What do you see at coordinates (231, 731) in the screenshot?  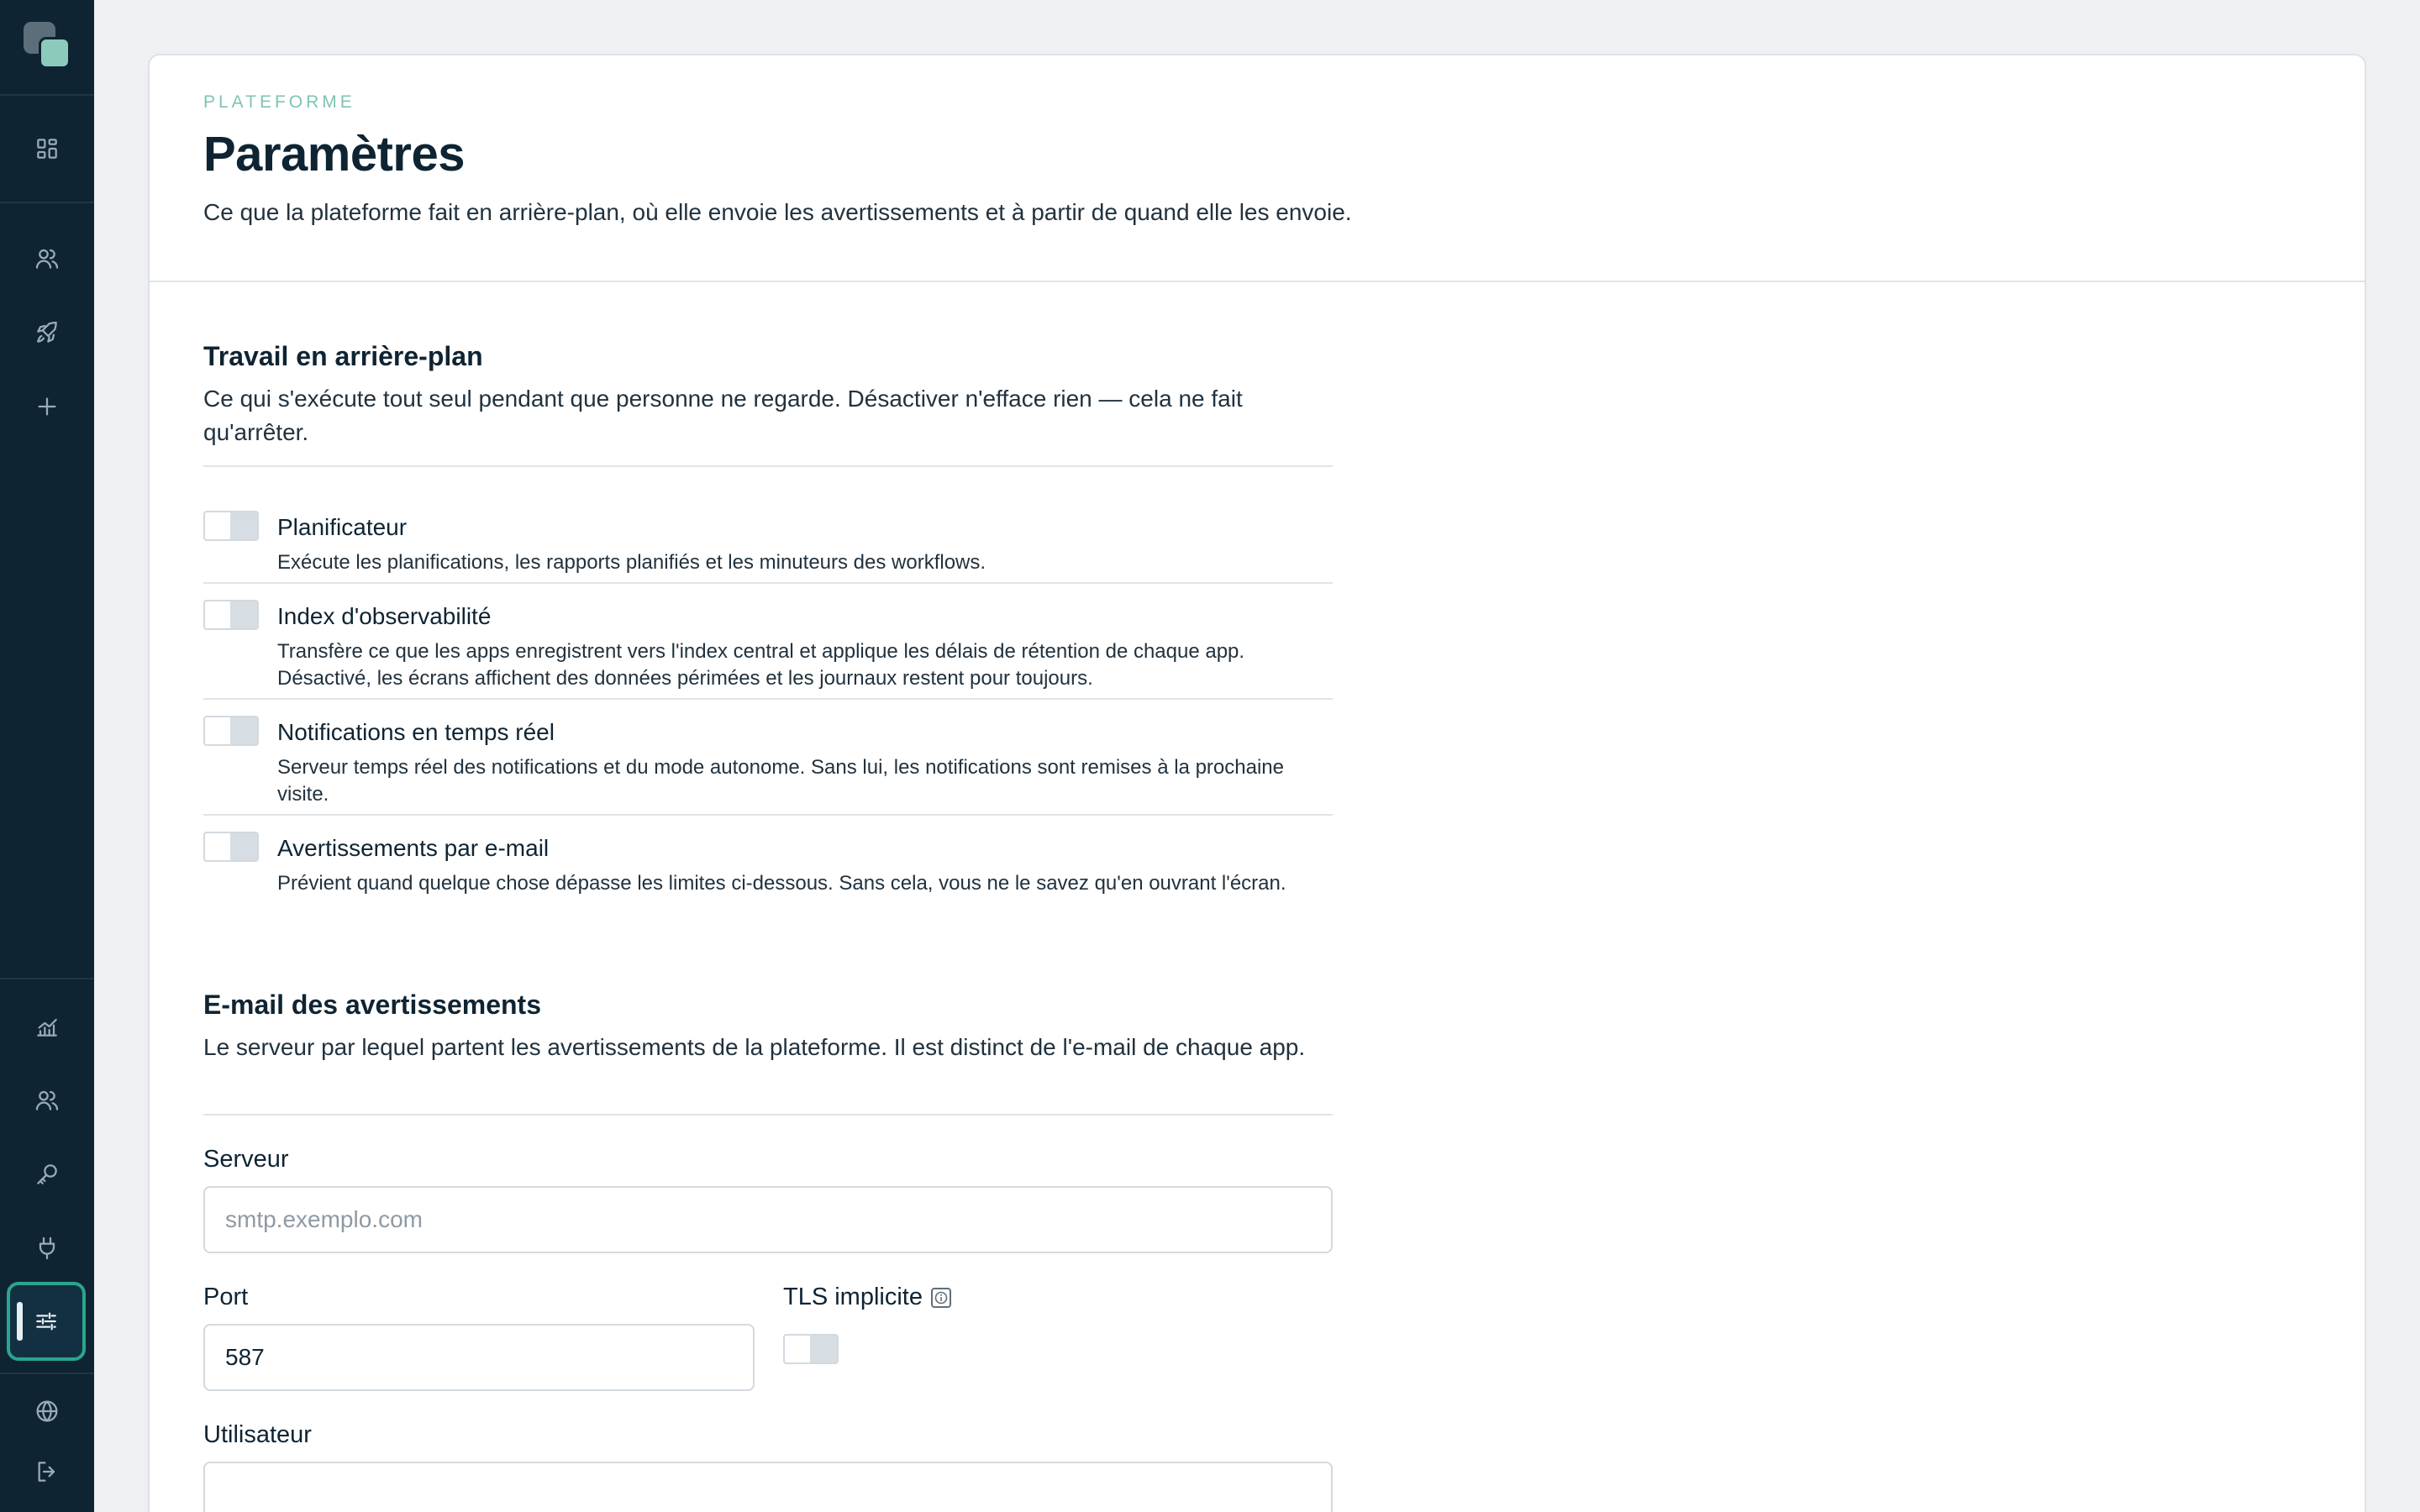 I see `realtime-toggle` at bounding box center [231, 731].